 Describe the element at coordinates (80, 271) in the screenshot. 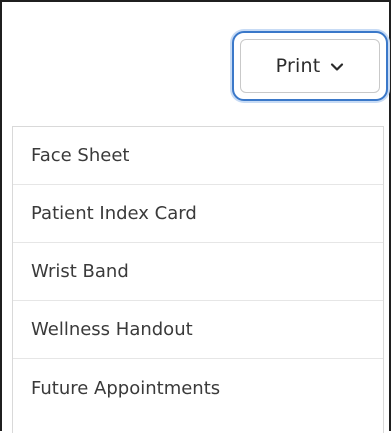

I see `menu-item-label: Wrist Band` at that location.